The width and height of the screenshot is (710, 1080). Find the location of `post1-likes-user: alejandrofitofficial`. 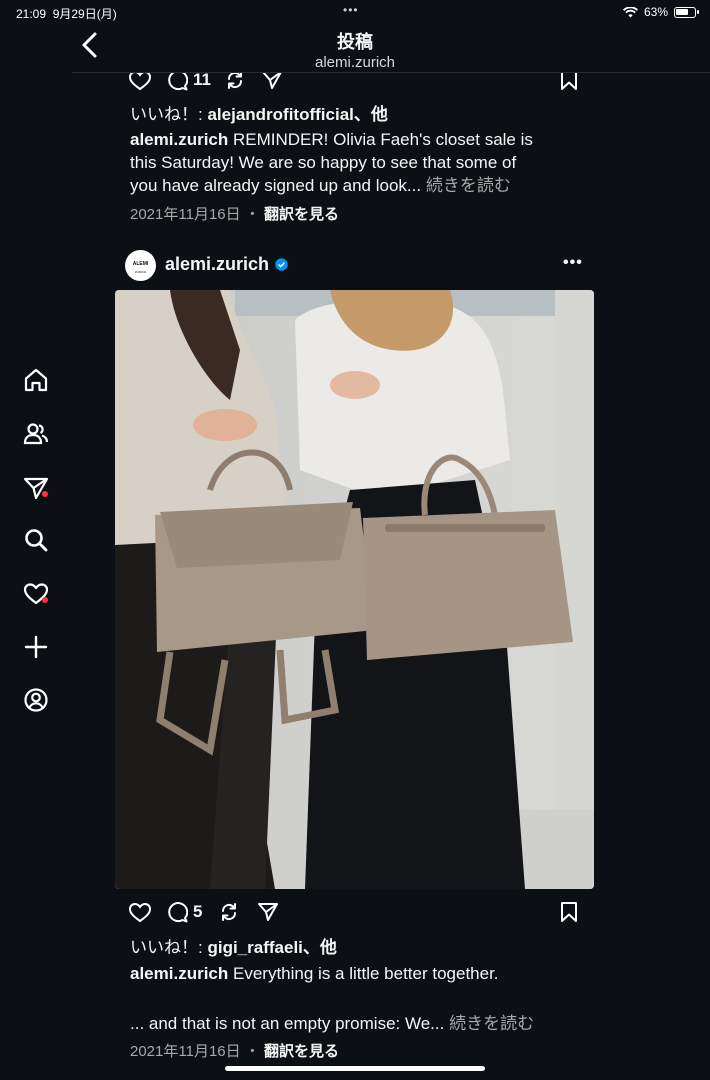

post1-likes-user: alejandrofitofficial is located at coordinates (280, 114).